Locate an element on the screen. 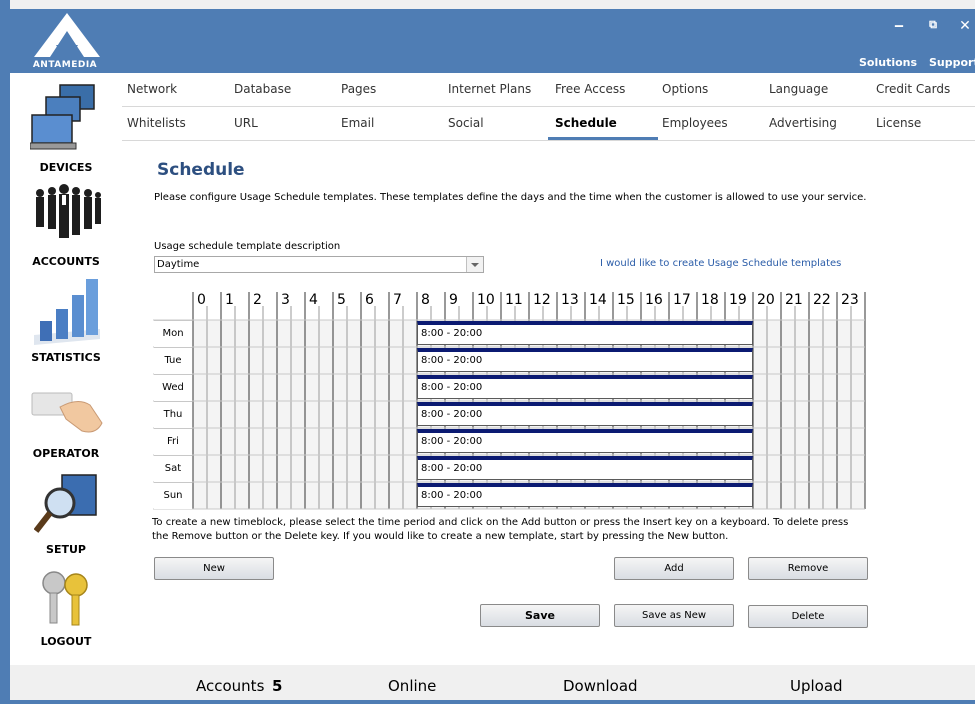 Image resolution: width=975 pixels, height=704 pixels. hour-label: 21 is located at coordinates (794, 300).